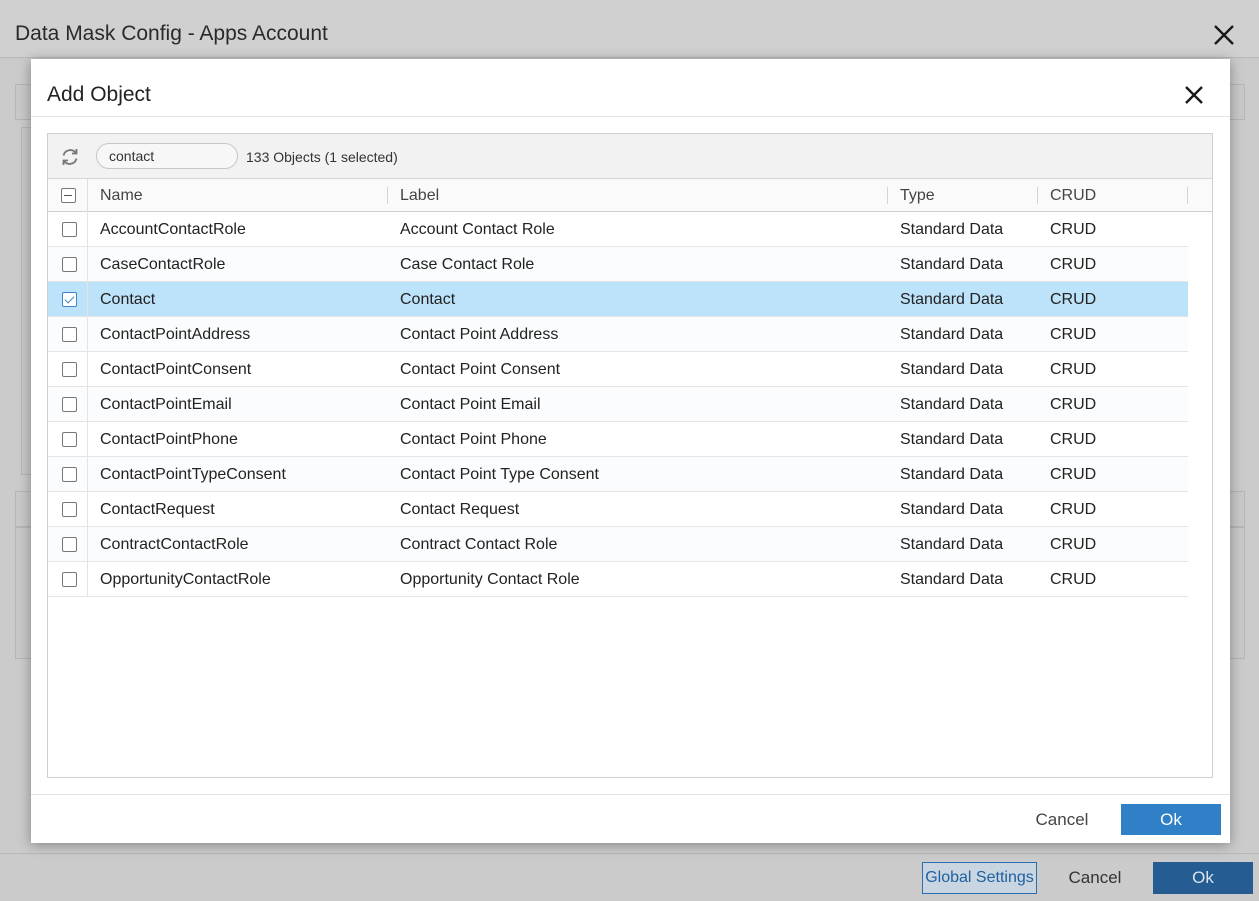  Describe the element at coordinates (1073, 195) in the screenshot. I see `column-header-crud: CRUD` at that location.